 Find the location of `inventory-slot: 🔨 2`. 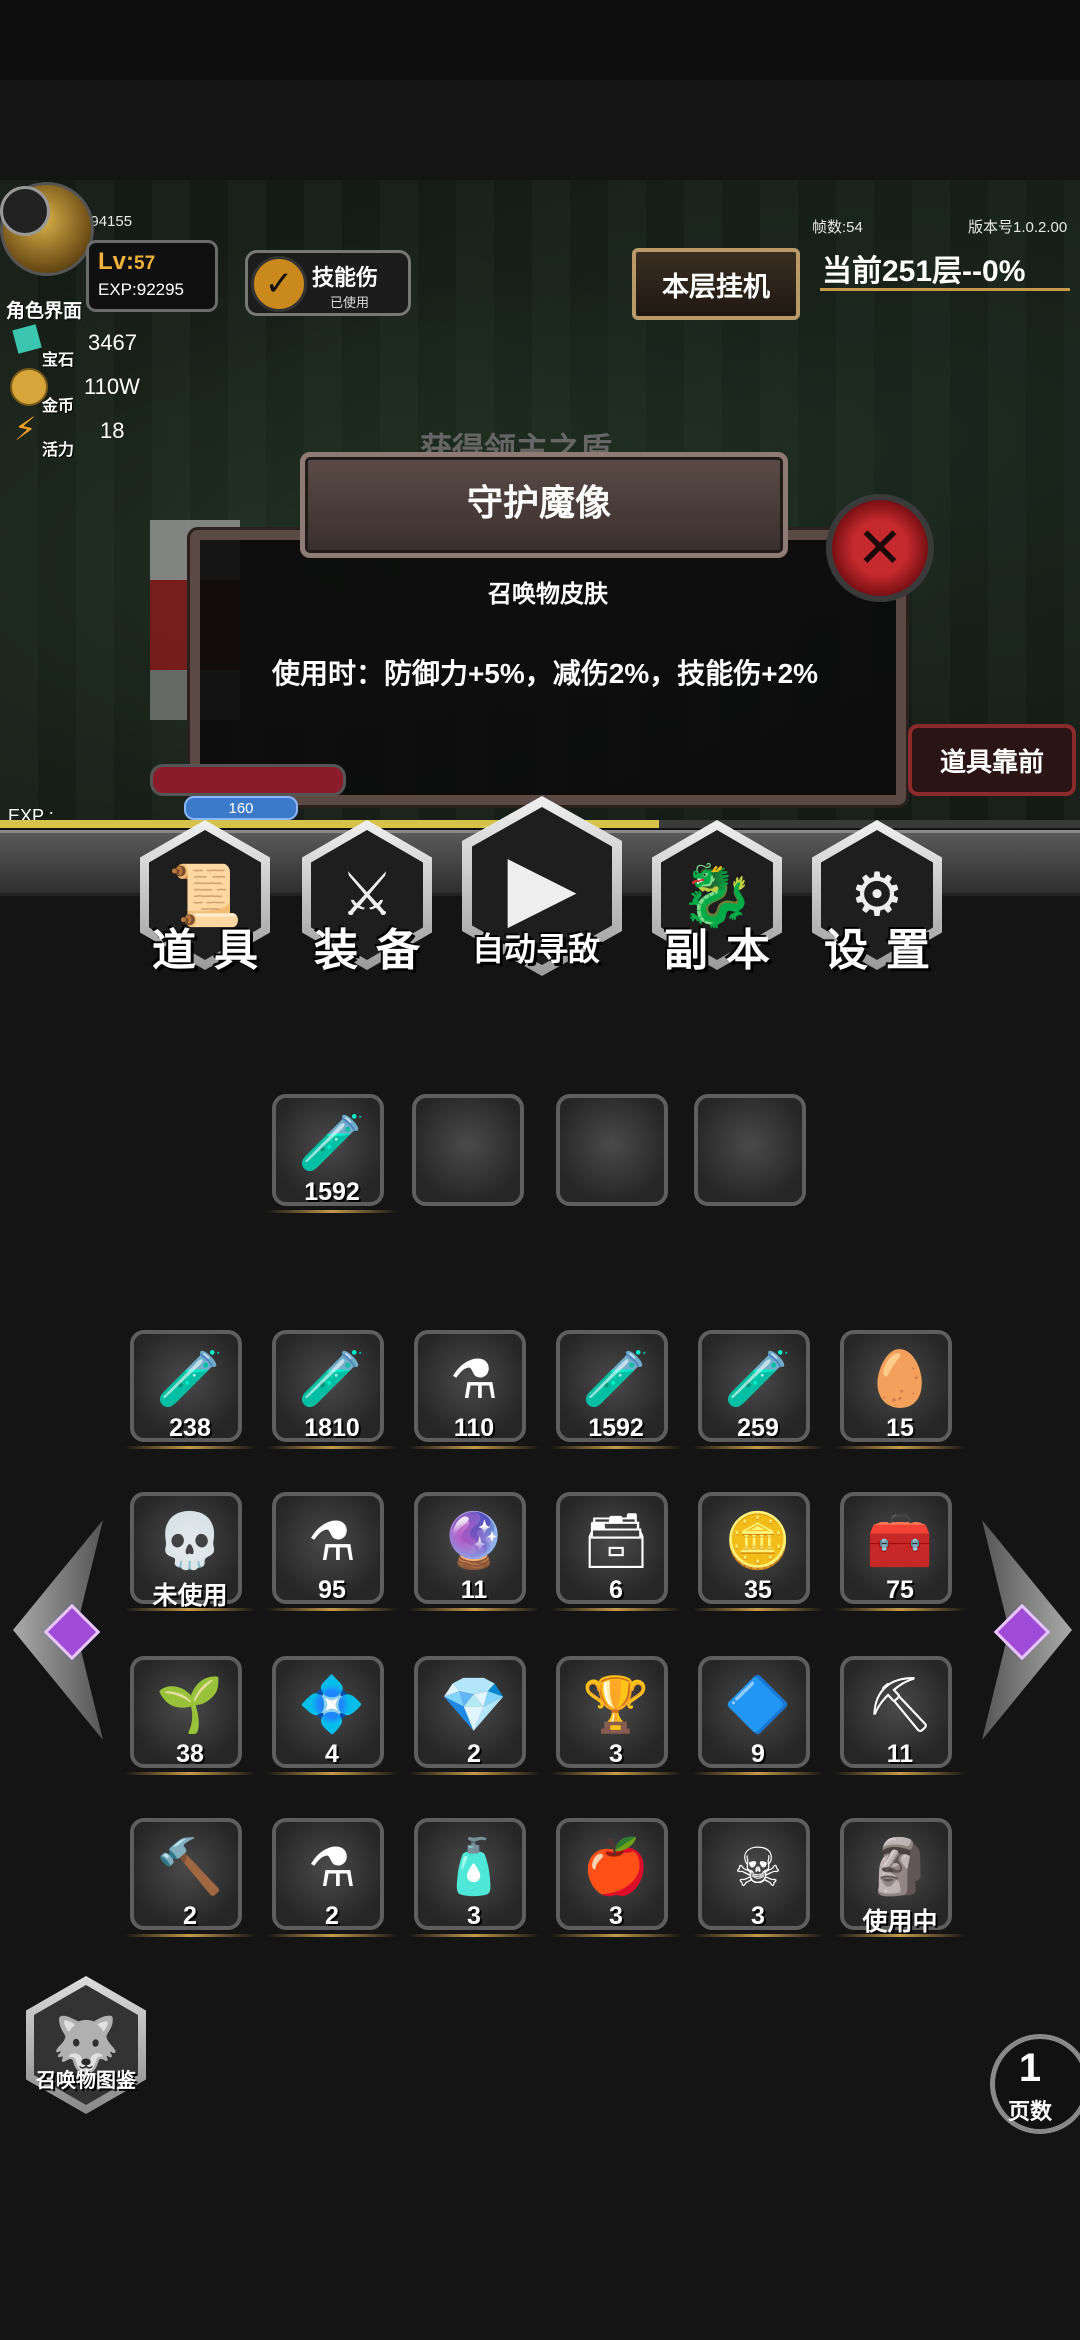

inventory-slot: 🔨 2 is located at coordinates (190, 1877).